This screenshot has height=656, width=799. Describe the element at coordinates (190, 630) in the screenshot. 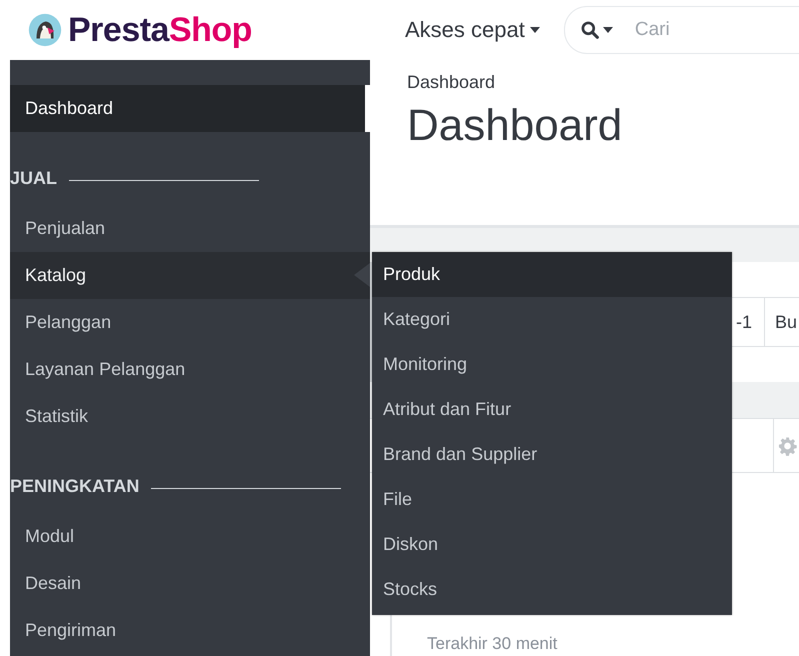

I see `sidebar-item: Pengiriman` at that location.